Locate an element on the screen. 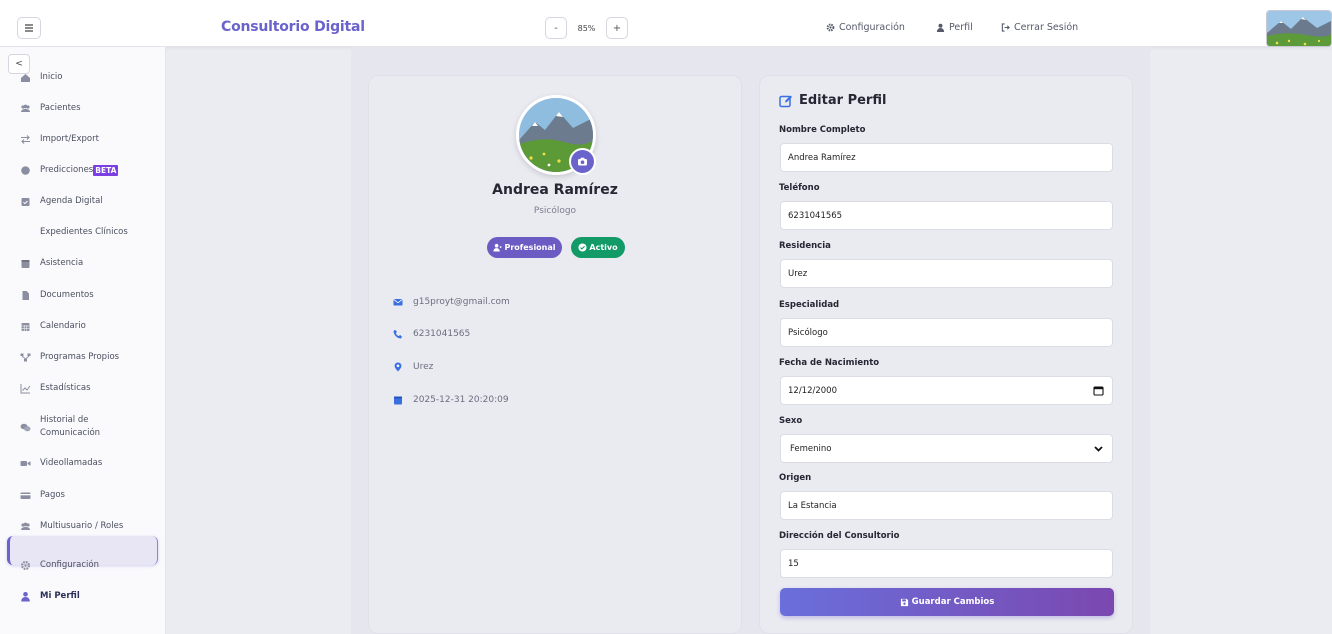 The image size is (1332, 634). sidebar-item-videollamadas: Videollamadas is located at coordinates (61, 463).